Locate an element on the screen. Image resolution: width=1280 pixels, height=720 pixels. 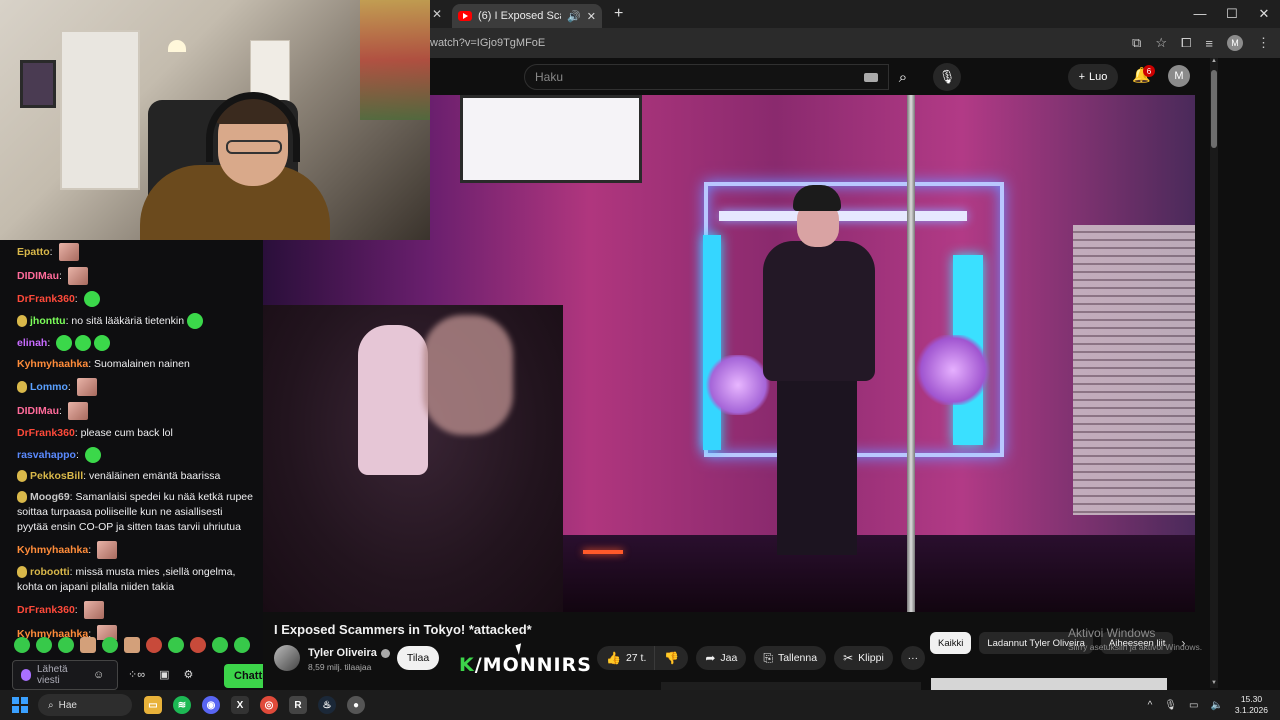
prev-tab-close-icon: ✕ is located at coordinates (437, 14).